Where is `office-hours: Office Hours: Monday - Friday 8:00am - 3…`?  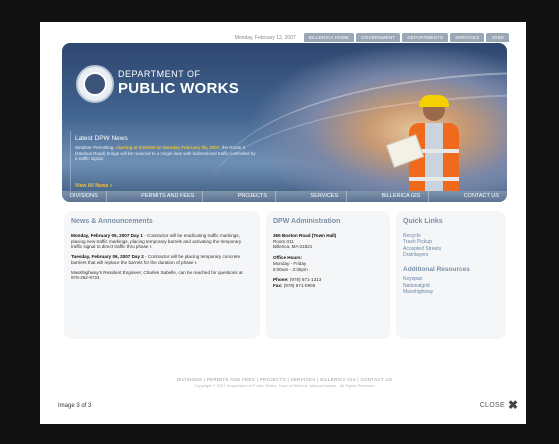 office-hours: Office Hours: Monday - Friday 8:00am - 3… is located at coordinates (329, 263).